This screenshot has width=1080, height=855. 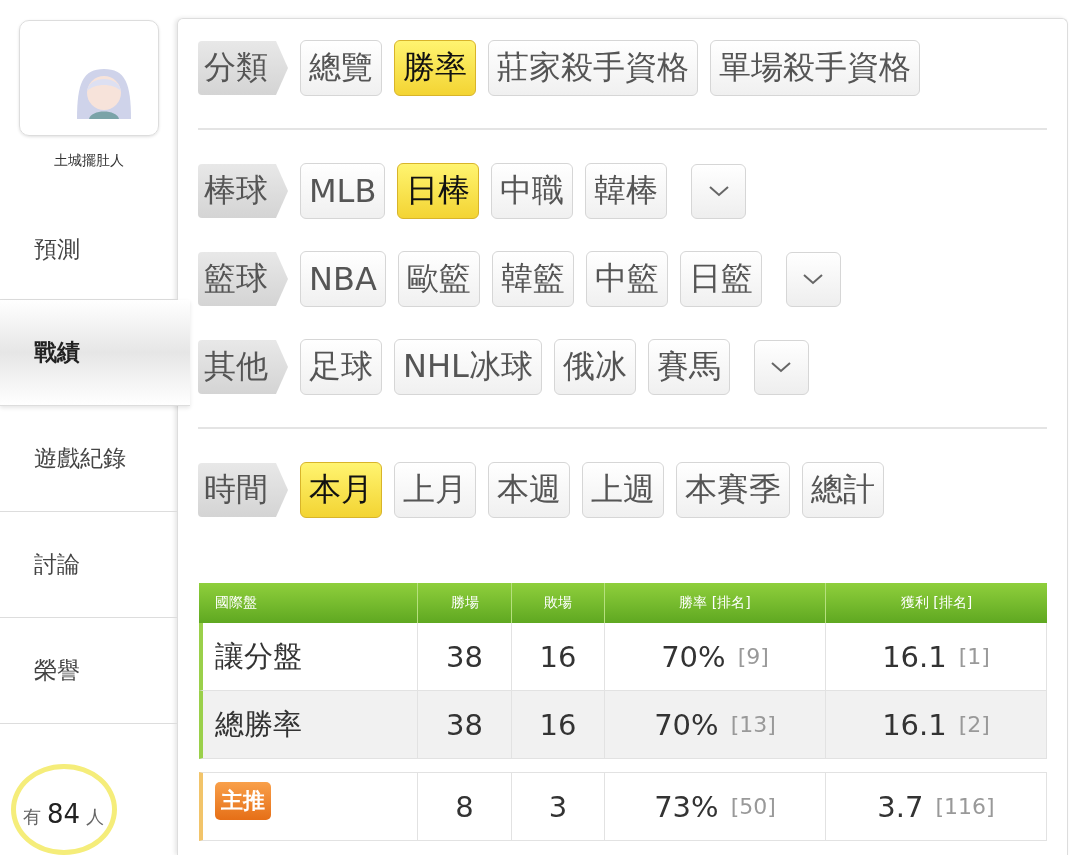 What do you see at coordinates (31, 816) in the screenshot?
I see `counter-prefix: 有` at bounding box center [31, 816].